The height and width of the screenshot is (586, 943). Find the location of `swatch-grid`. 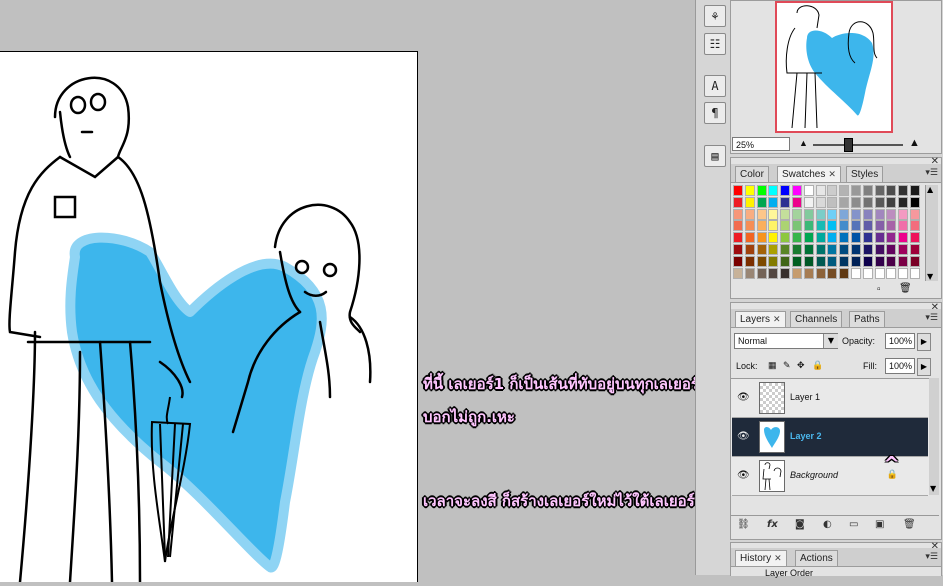

swatch-grid is located at coordinates (828, 233).